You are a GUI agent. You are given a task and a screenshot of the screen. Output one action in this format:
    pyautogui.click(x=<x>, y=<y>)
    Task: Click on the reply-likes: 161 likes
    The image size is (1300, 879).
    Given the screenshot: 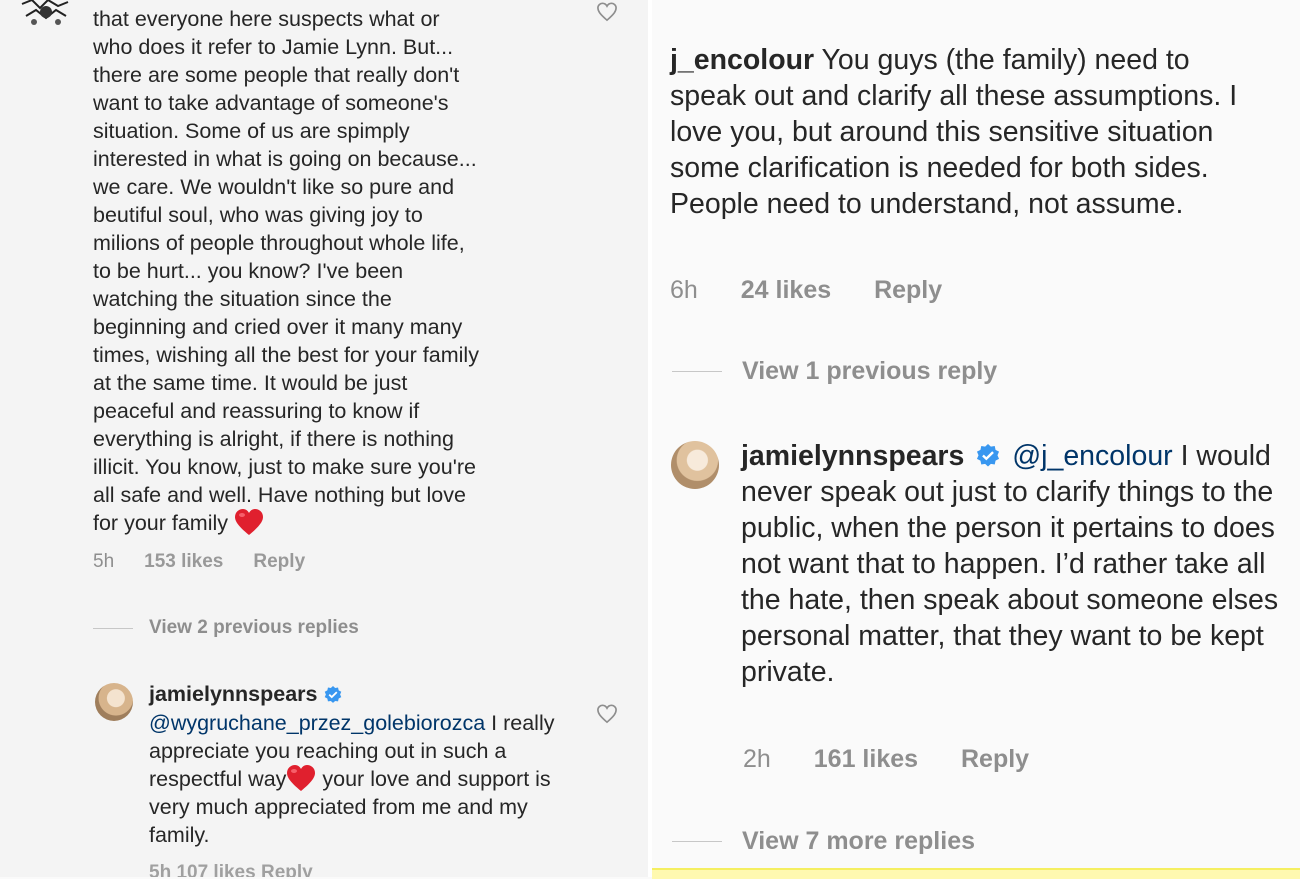 What is the action you would take?
    pyautogui.click(x=866, y=759)
    